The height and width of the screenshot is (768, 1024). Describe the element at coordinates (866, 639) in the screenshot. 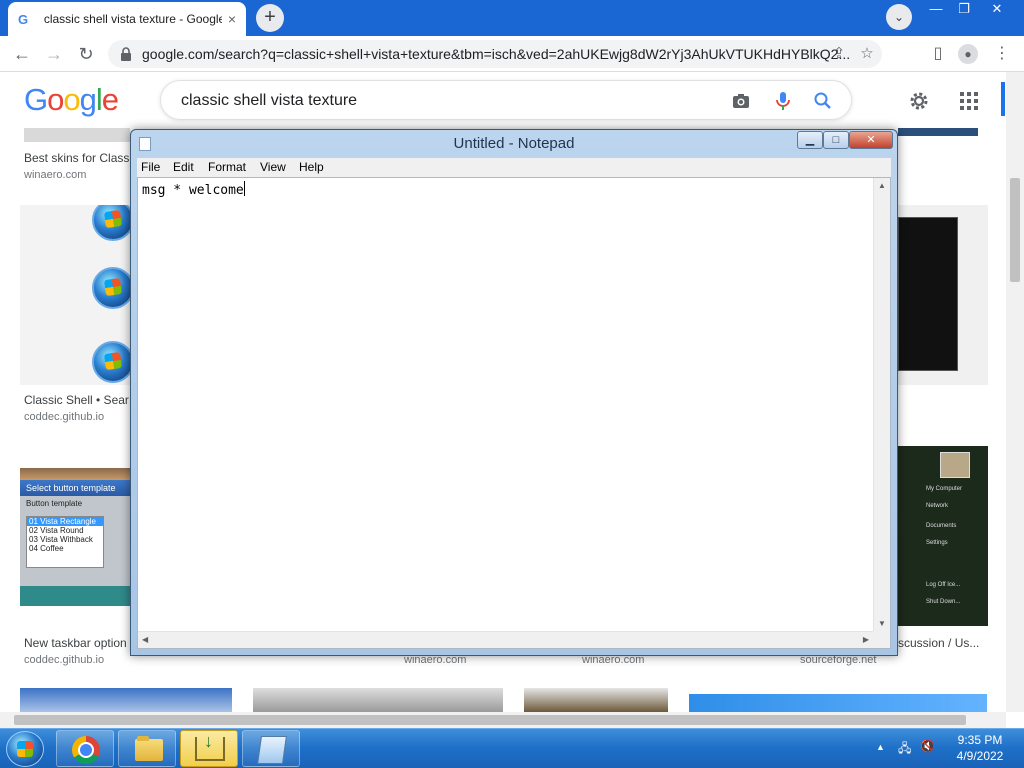

I see `scroll-right-arrow-icon: ▶` at that location.